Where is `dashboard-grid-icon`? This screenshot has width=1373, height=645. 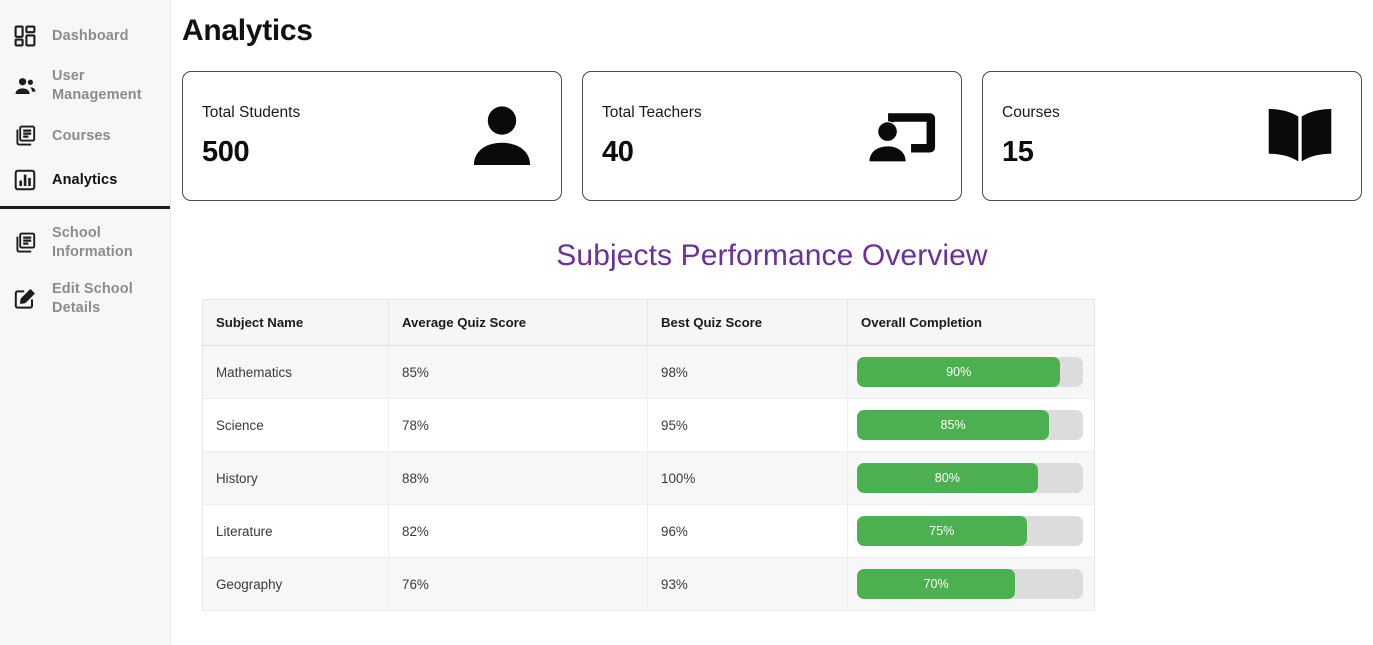 dashboard-grid-icon is located at coordinates (25, 36).